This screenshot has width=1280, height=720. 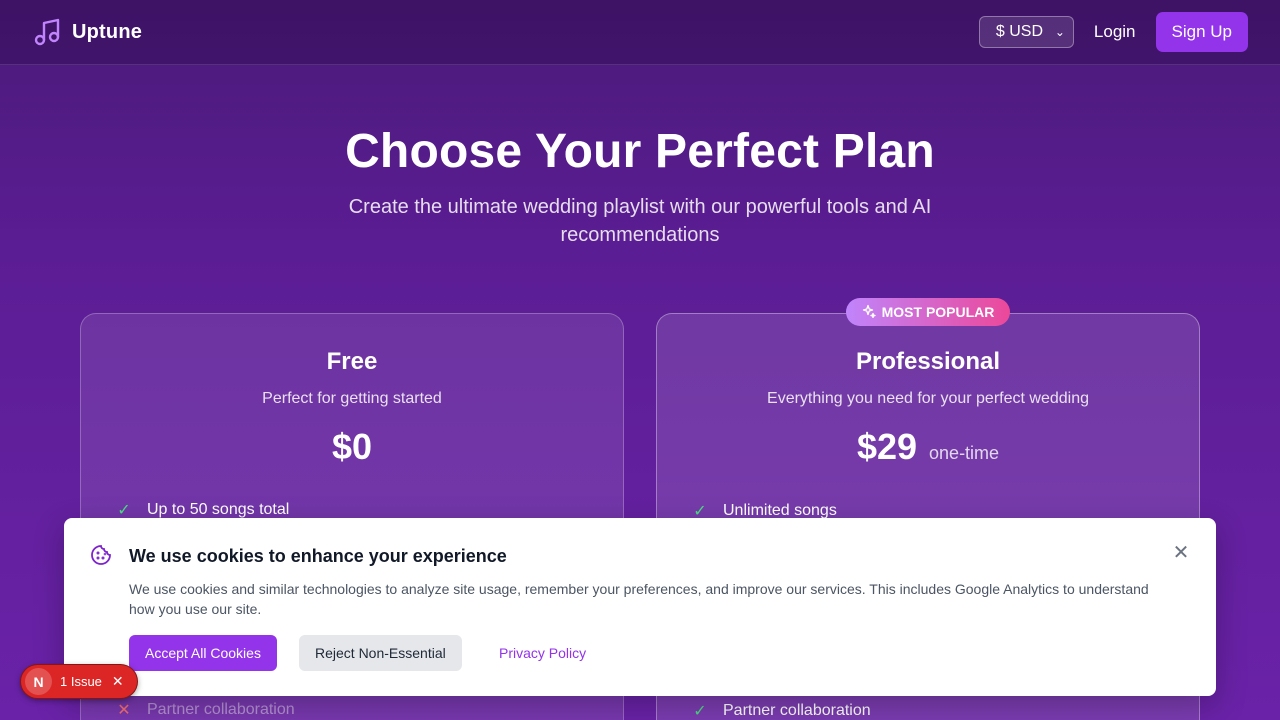 I want to click on feature-label: Up to 50 songs total, so click(x=218, y=509).